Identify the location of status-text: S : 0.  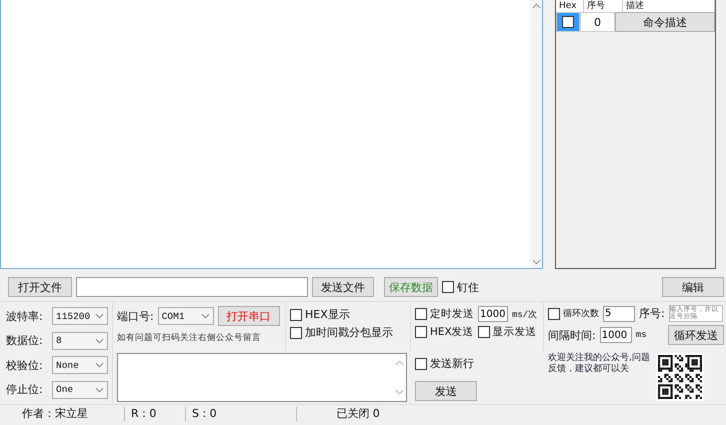
(241, 413).